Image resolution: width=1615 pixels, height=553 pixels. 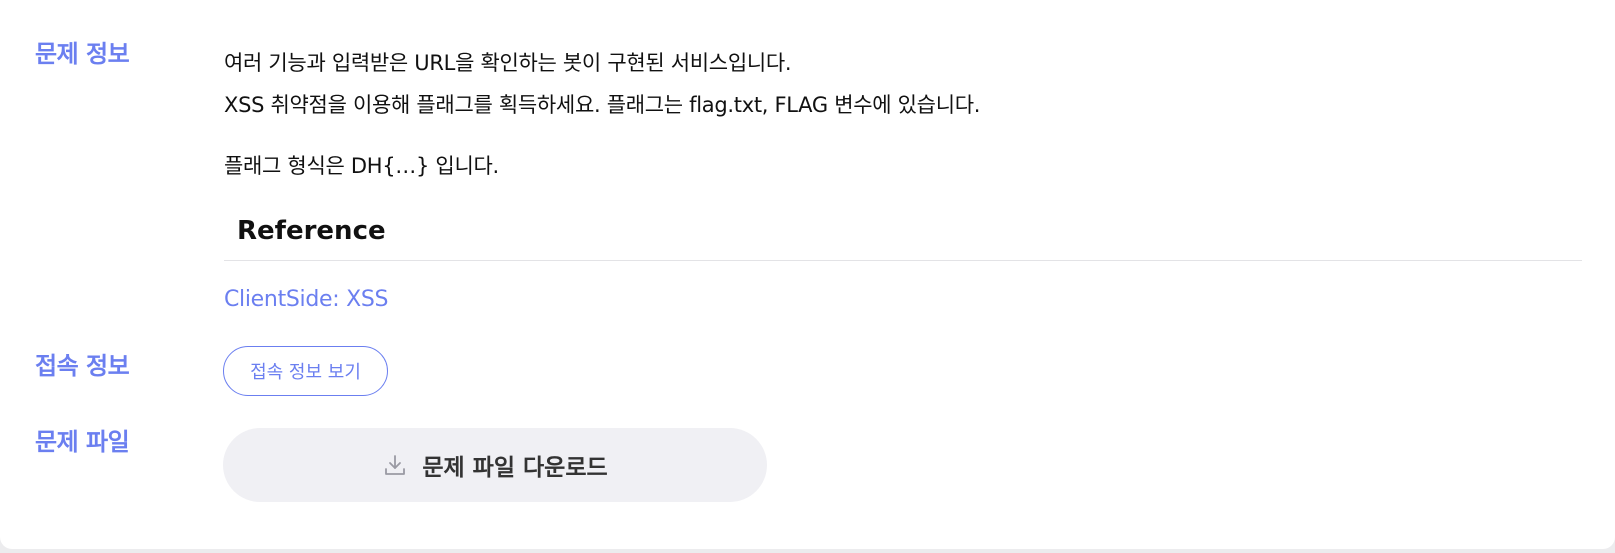 I want to click on description-line-1: 여러 기능과 입력받은 URL을 확인하는 봇이 구현된 서비스입니다., so click(x=508, y=63).